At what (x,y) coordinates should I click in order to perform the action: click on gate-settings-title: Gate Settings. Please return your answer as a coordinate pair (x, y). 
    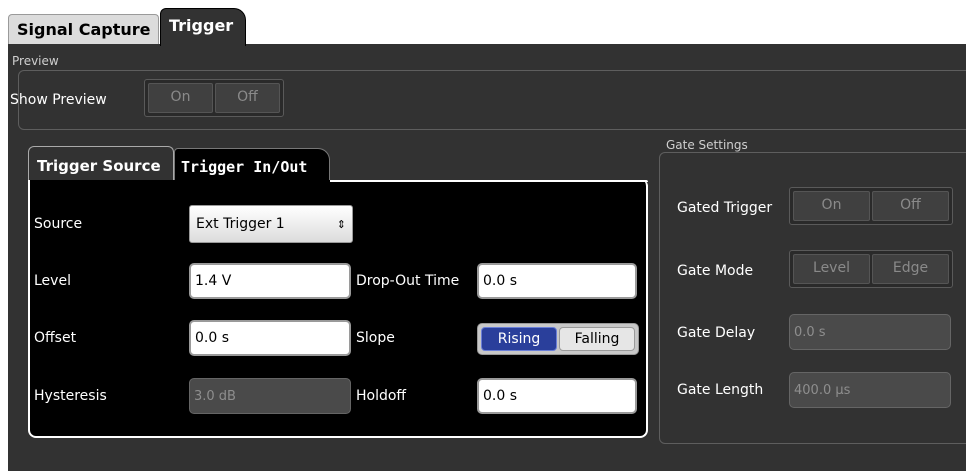
    Looking at the image, I should click on (707, 145).